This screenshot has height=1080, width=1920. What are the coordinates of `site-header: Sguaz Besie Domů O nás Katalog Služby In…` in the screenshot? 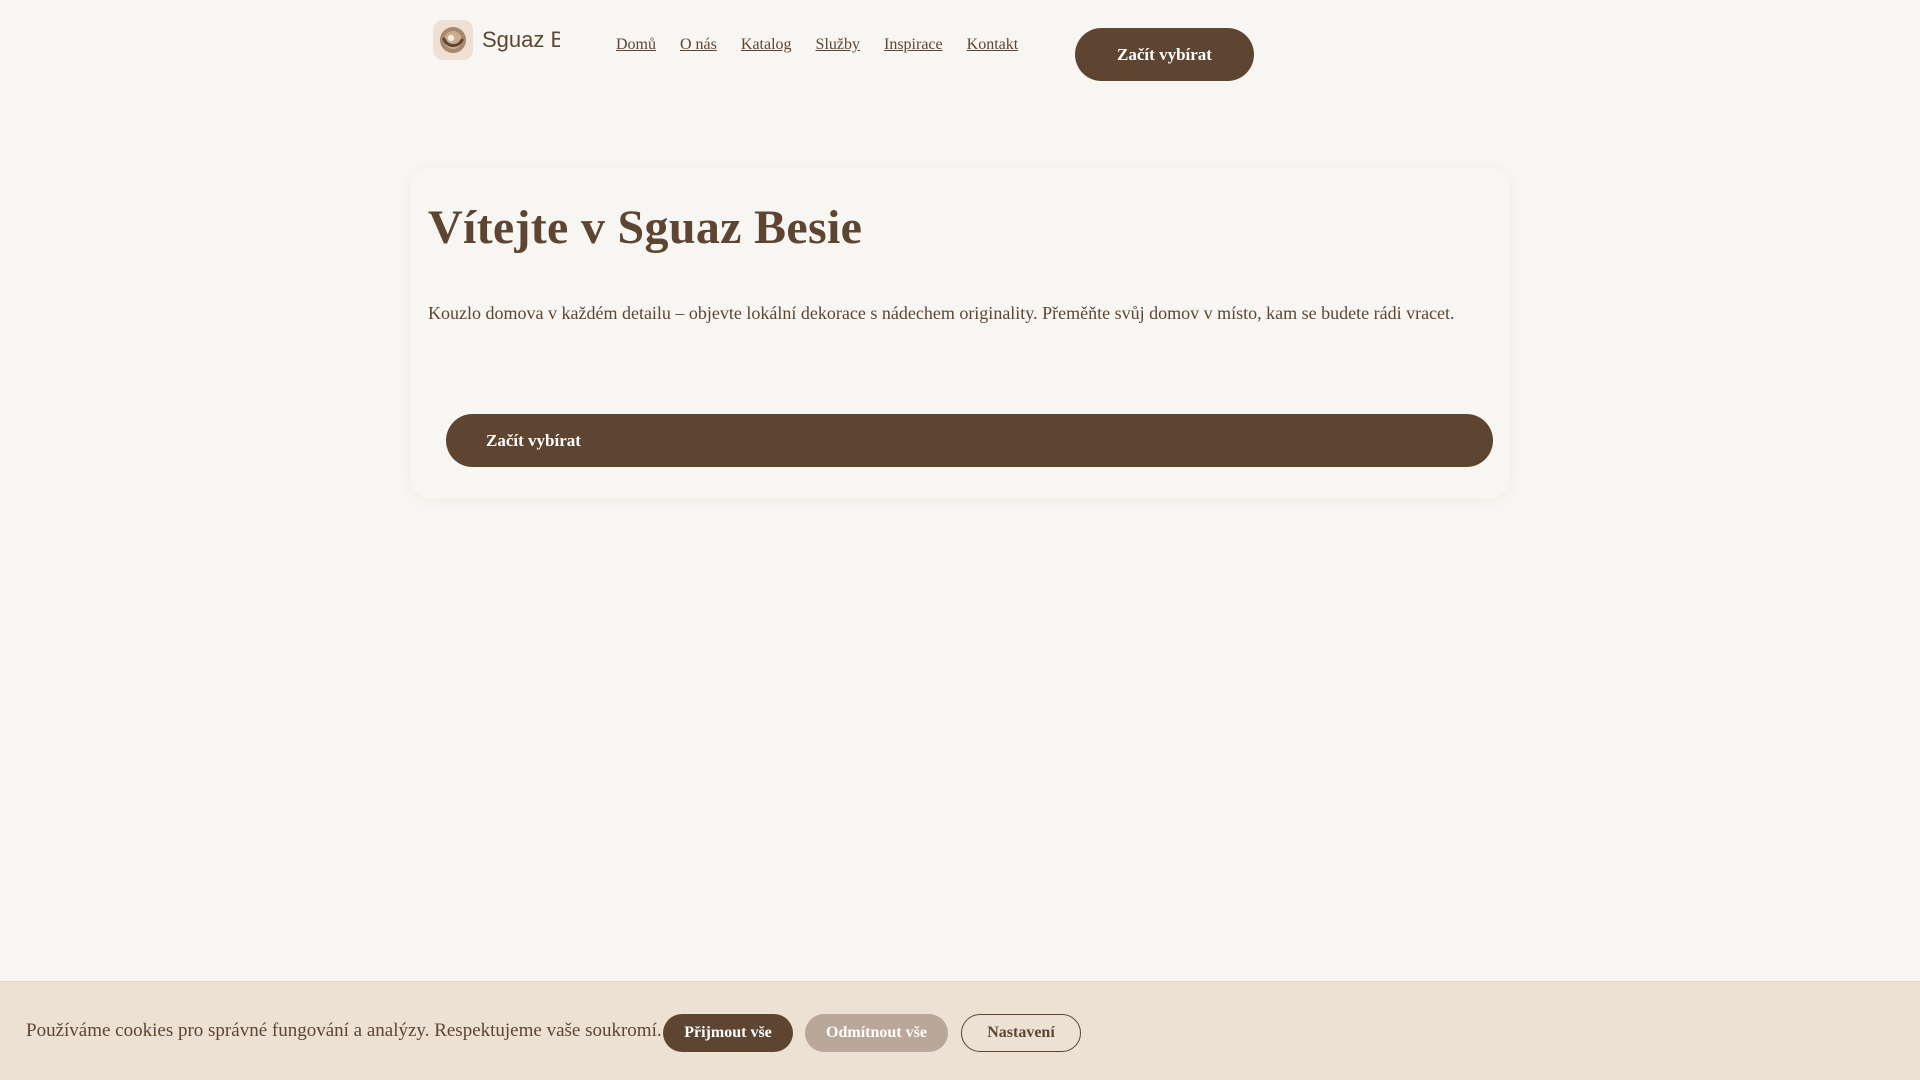 It's located at (843, 53).